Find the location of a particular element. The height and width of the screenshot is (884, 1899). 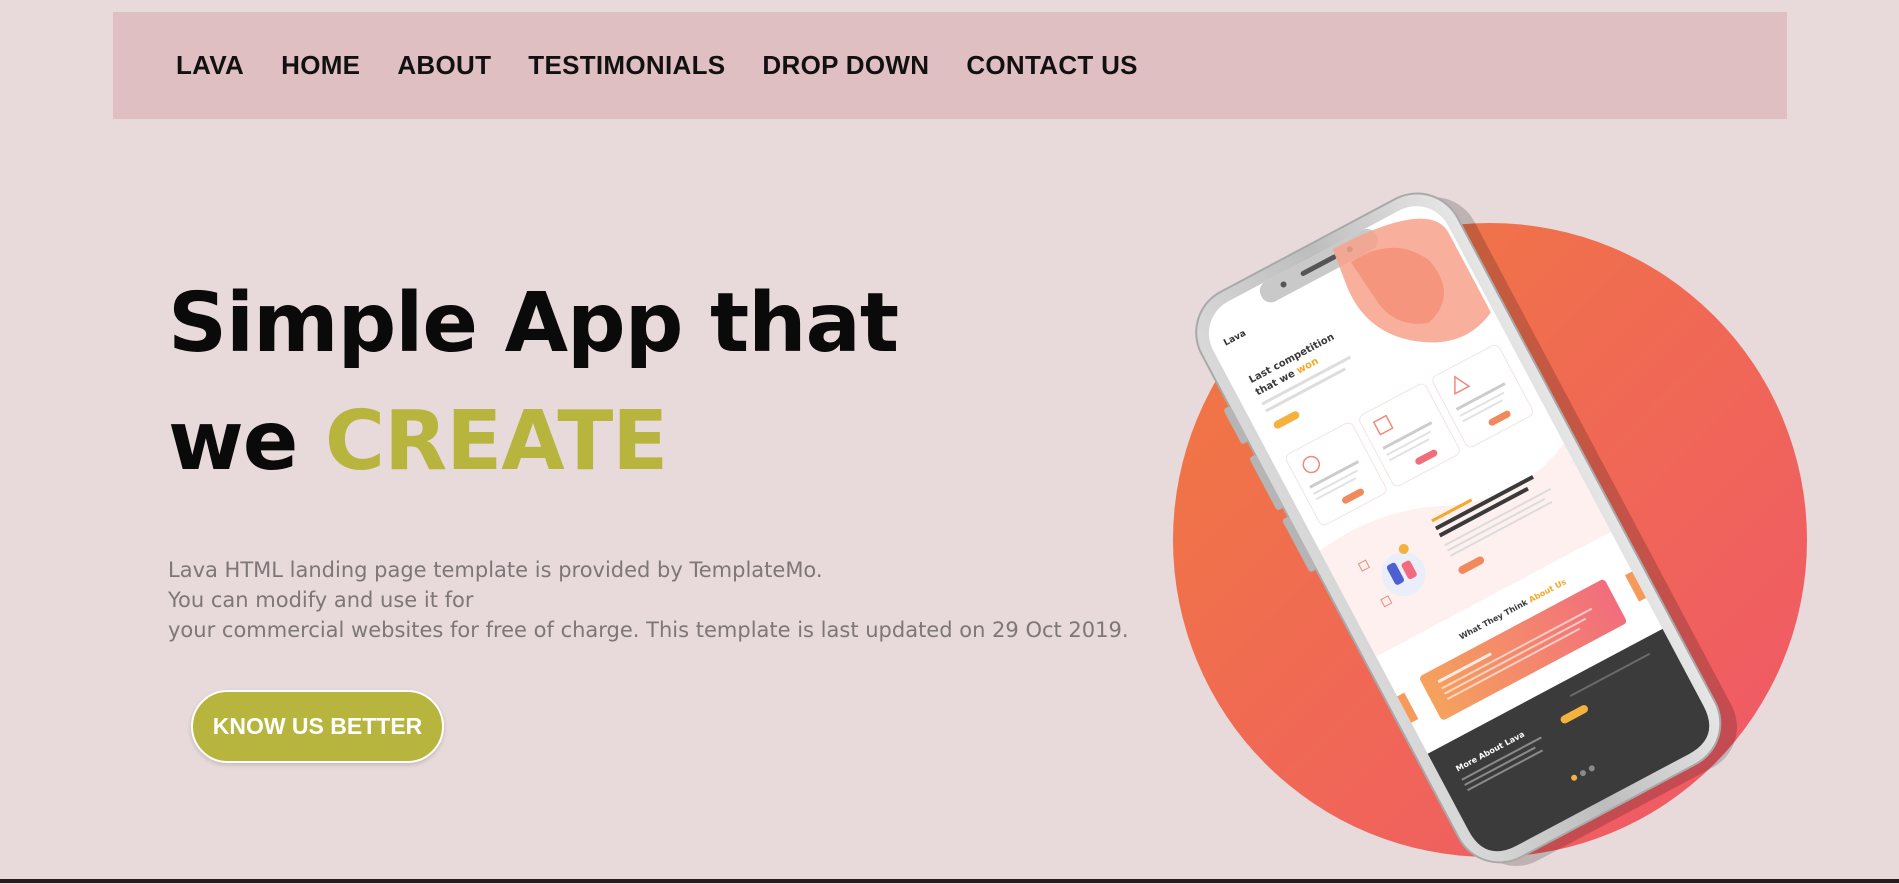

nav-item-testimonials: TESTIMONIALS is located at coordinates (626, 65).